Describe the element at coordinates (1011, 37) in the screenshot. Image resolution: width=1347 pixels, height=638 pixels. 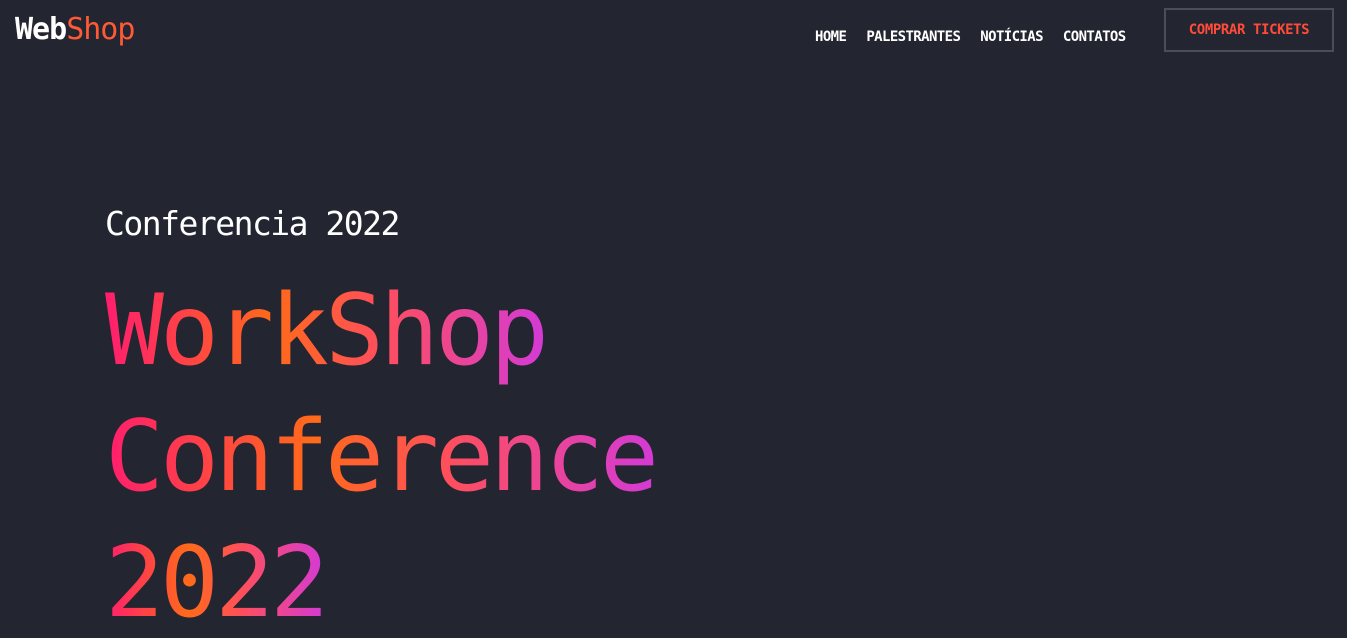
I see `nav-noticias: NOTÍCIAS` at that location.